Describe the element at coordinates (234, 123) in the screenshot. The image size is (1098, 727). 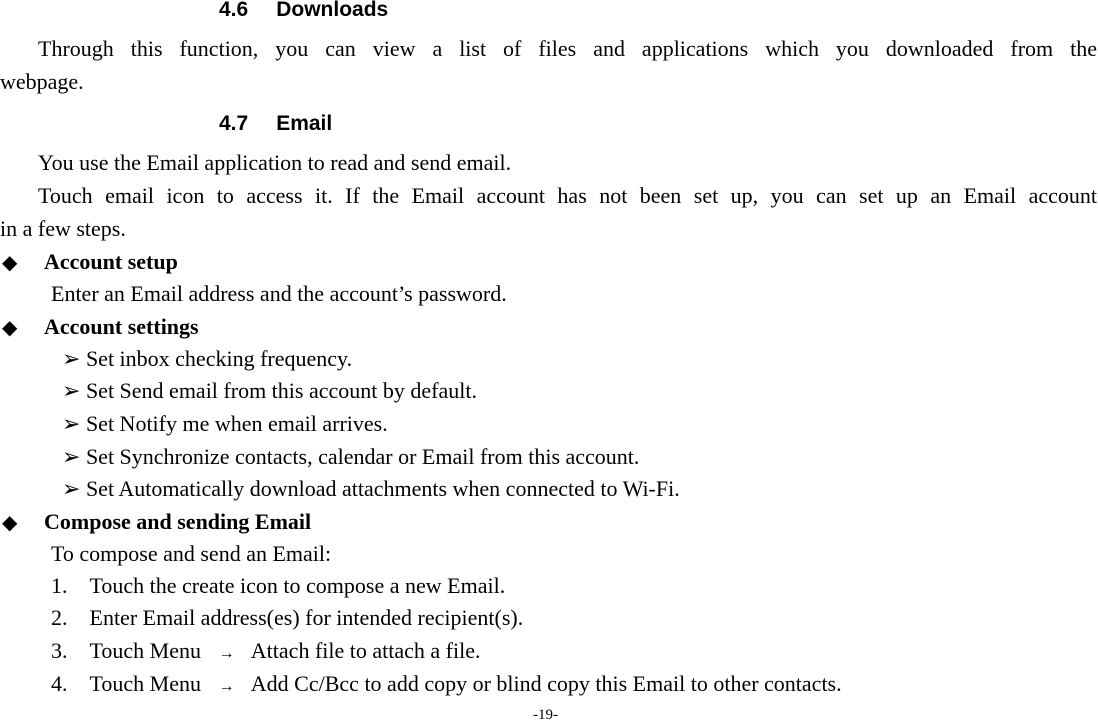
I see `section-number: 4.7` at that location.